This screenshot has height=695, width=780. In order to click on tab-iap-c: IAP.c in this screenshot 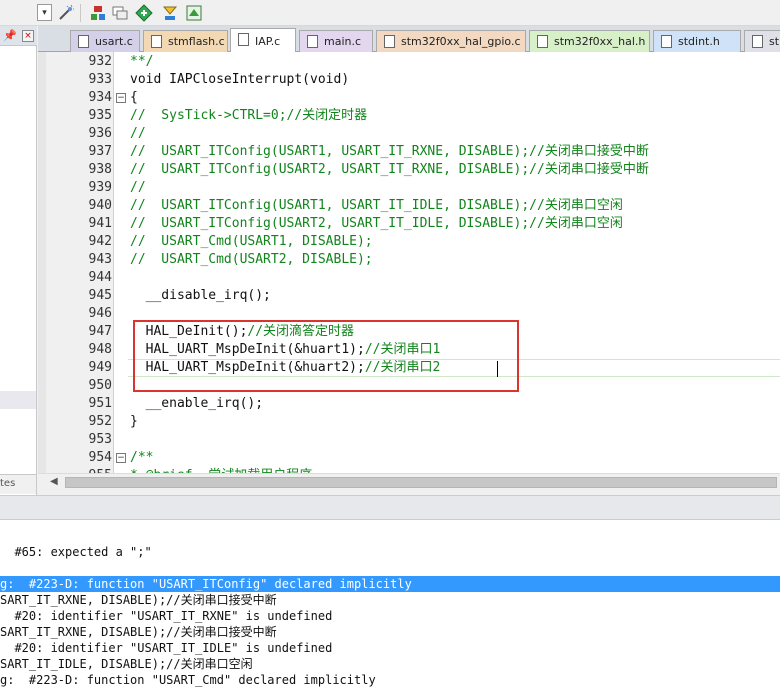, I will do `click(263, 40)`.